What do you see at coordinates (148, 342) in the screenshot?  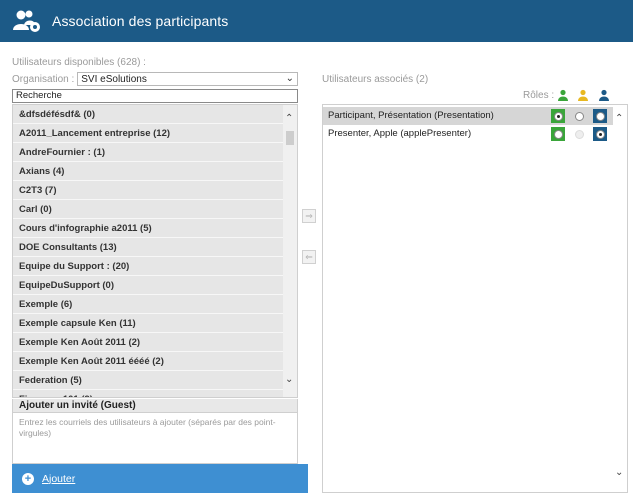 I see `list-item: Exemple Ken Août 2011 (2)` at bounding box center [148, 342].